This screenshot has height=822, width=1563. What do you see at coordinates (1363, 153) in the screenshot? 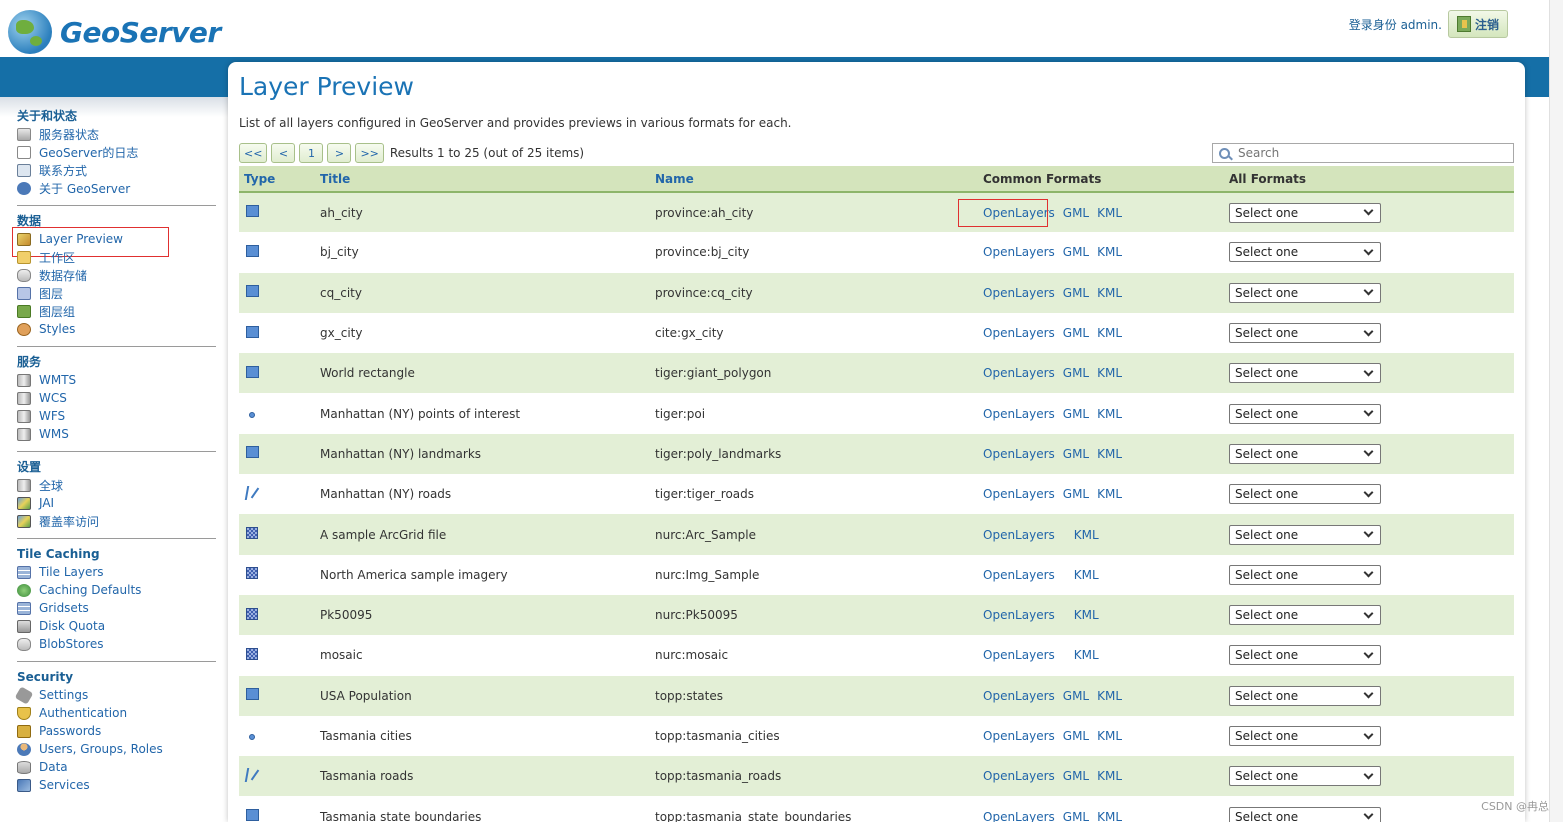
I see `search-box` at bounding box center [1363, 153].